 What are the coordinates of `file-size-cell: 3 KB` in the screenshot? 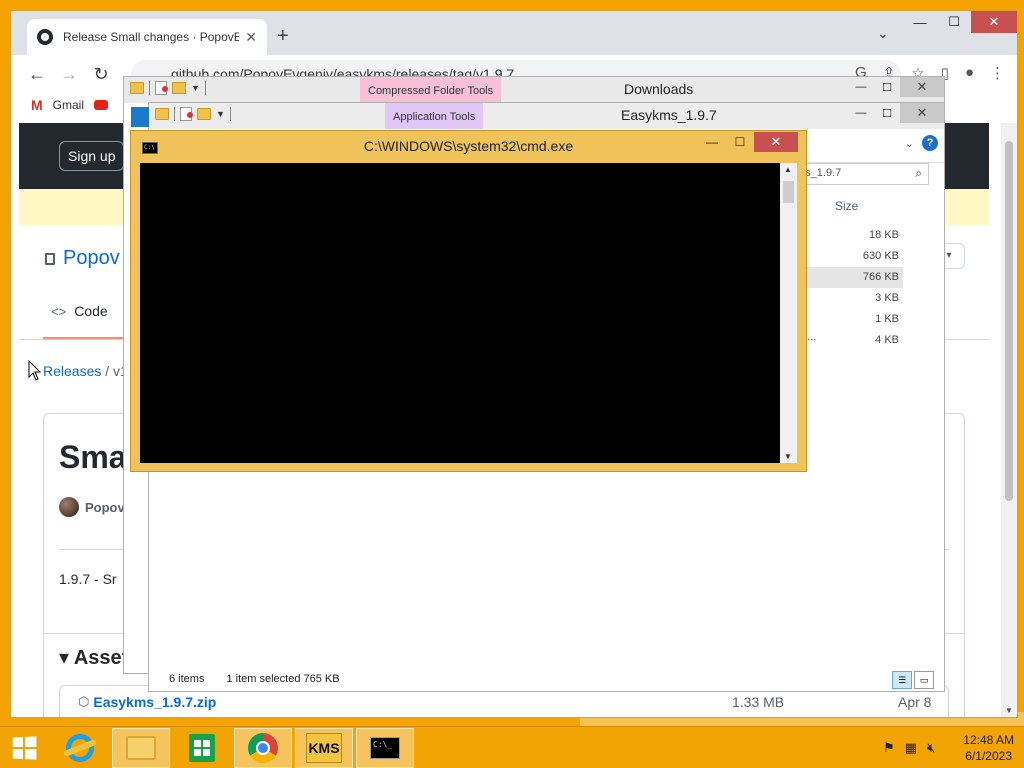 It's located at (851, 298).